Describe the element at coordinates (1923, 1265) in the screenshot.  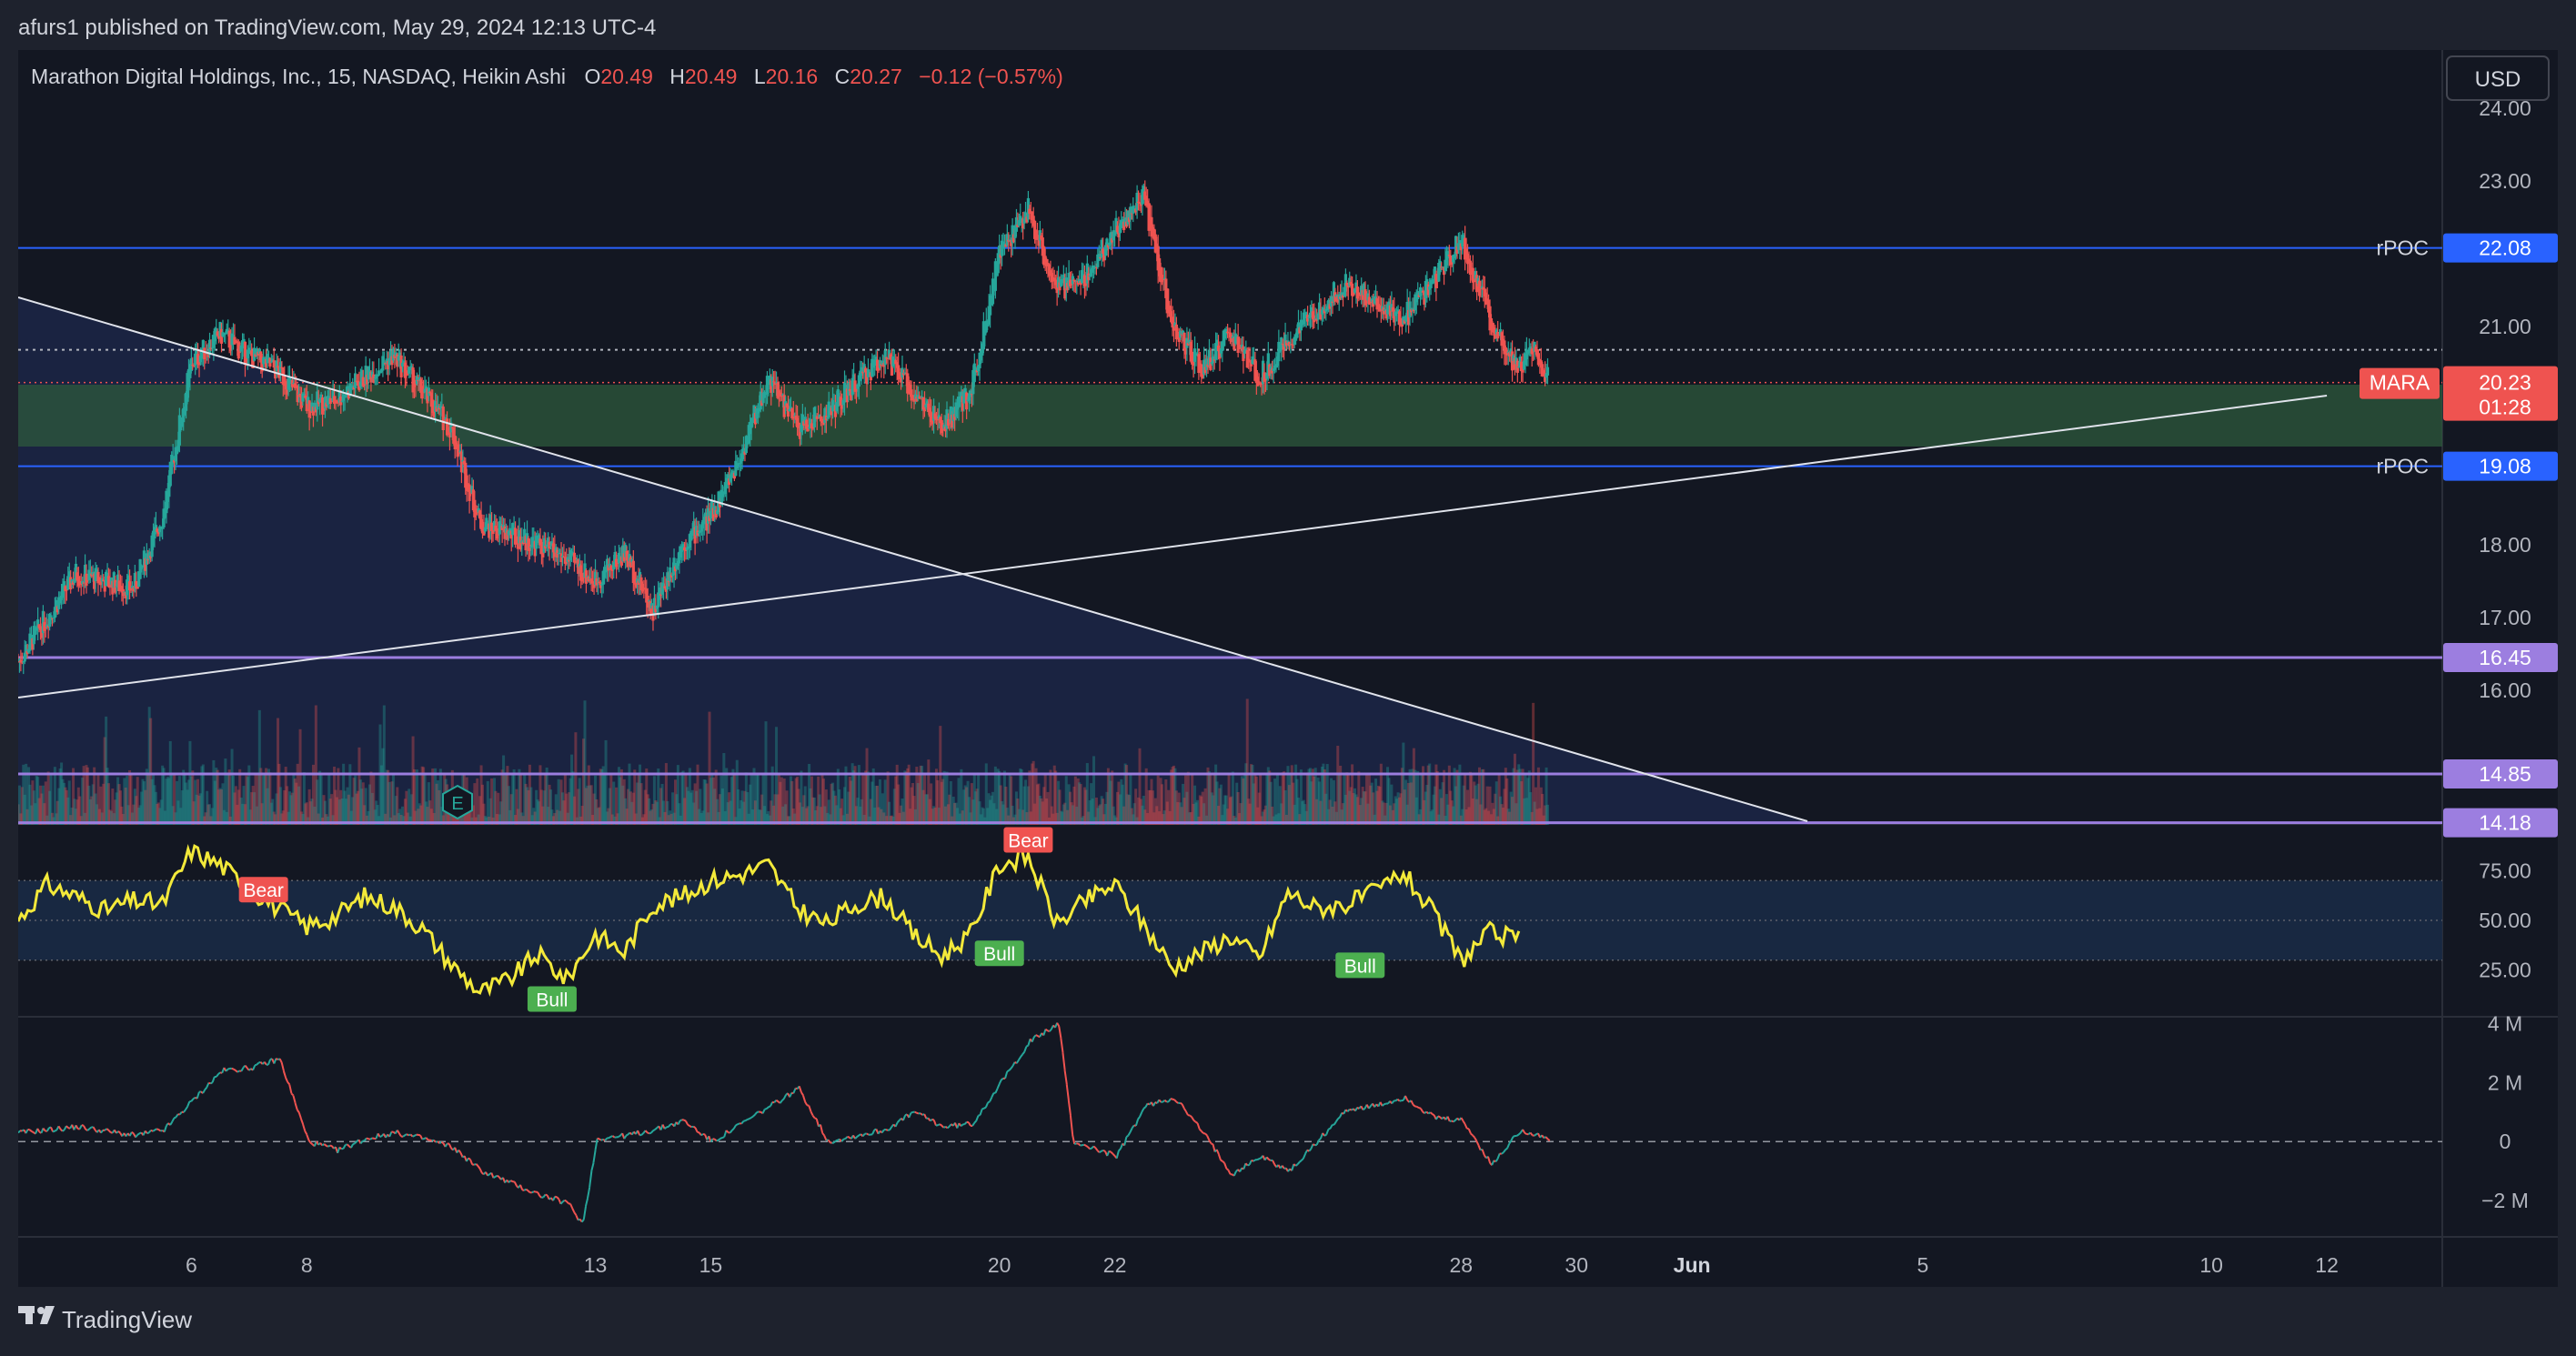
I see `time-tick-5: 5` at that location.